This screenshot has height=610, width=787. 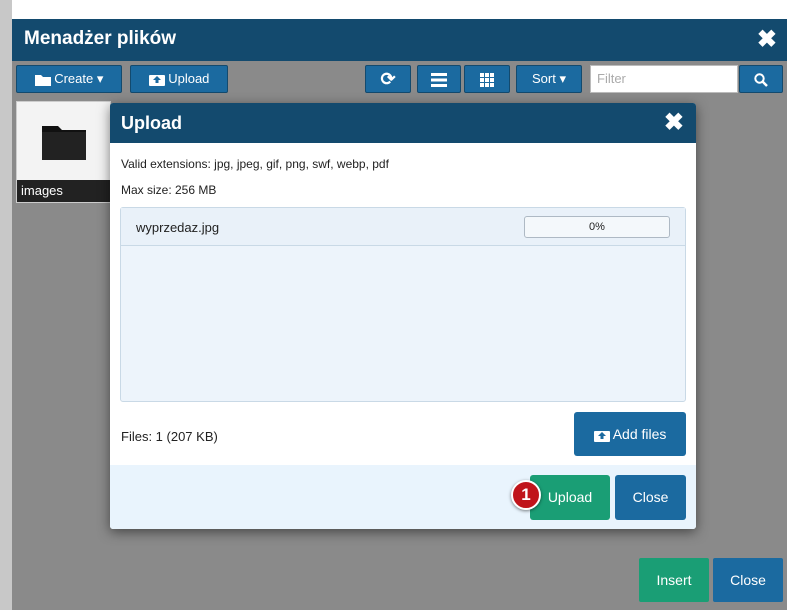 What do you see at coordinates (748, 580) in the screenshot?
I see `file-manager-close-footer-button: Close` at bounding box center [748, 580].